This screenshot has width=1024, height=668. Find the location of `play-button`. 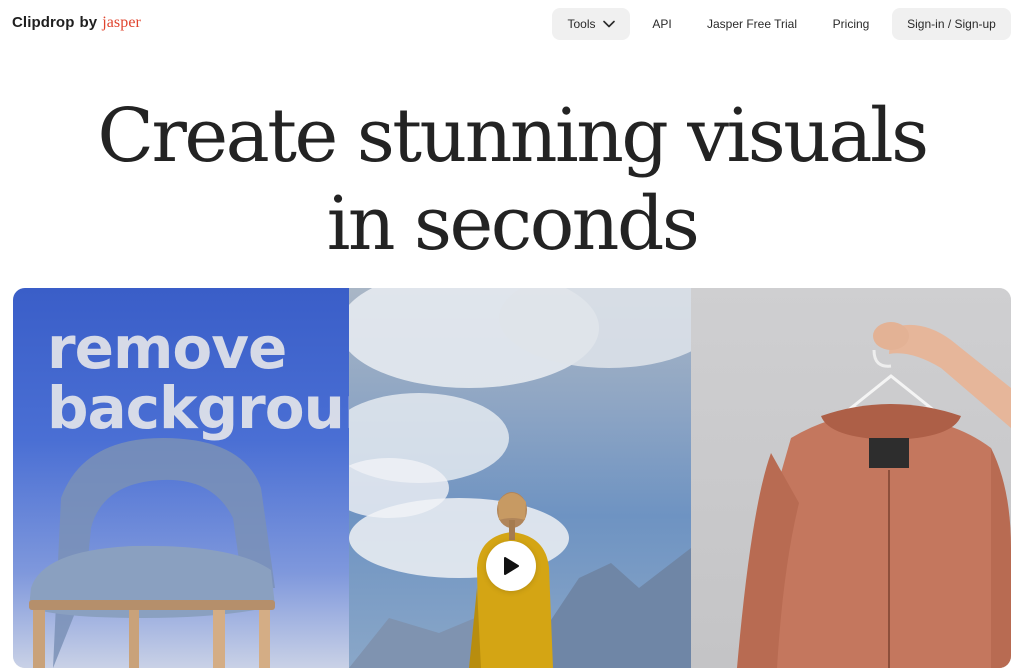

play-button is located at coordinates (511, 566).